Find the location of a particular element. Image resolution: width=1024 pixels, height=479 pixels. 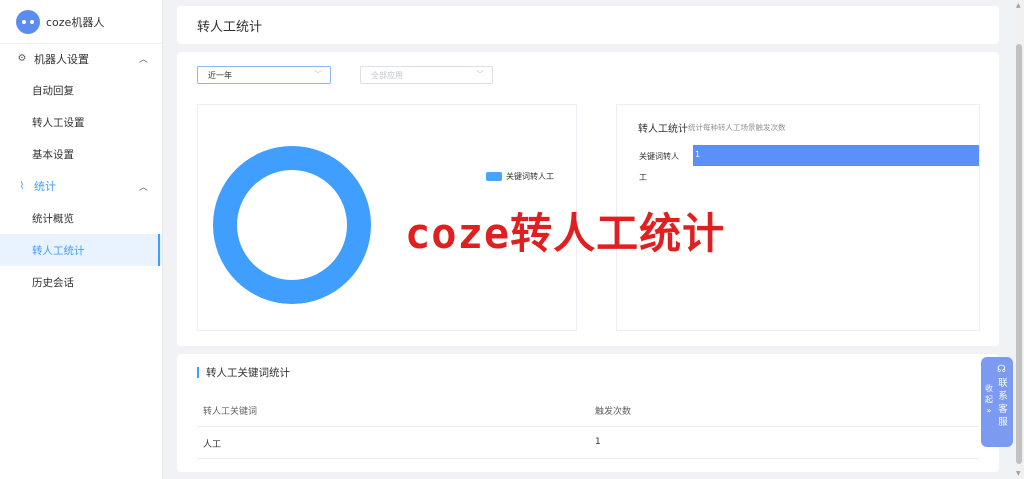

column-header-keyword: 转人工关键词 is located at coordinates (230, 410).